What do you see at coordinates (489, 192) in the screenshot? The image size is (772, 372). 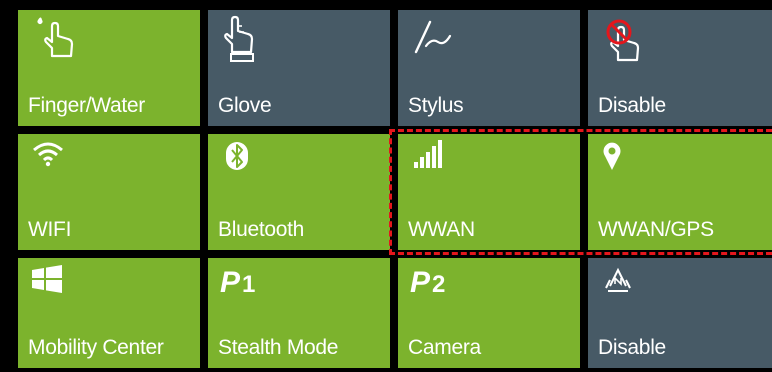 I see `tile-wwan: WWAN` at bounding box center [489, 192].